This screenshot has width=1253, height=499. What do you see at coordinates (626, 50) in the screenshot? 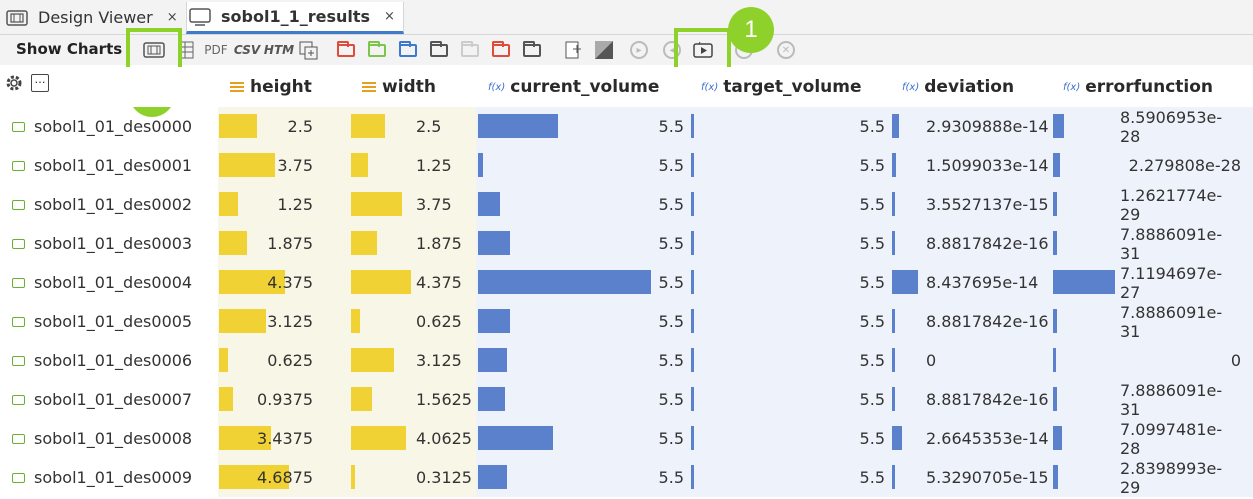
I see `toolbar: Show Charts PDF CSV HTM ▸ ◂ ✕` at bounding box center [626, 50].